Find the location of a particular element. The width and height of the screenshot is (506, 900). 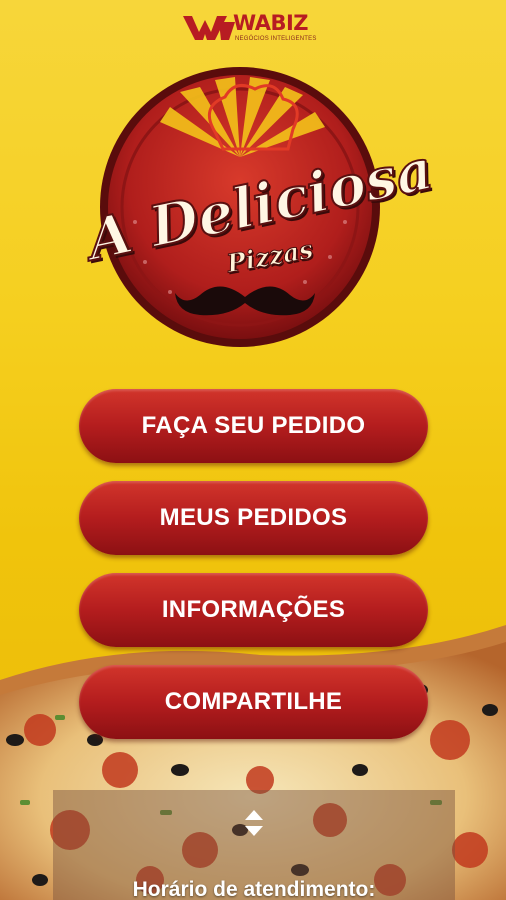

opening-hours-panel: Horário de atendimento: is located at coordinates (254, 845).